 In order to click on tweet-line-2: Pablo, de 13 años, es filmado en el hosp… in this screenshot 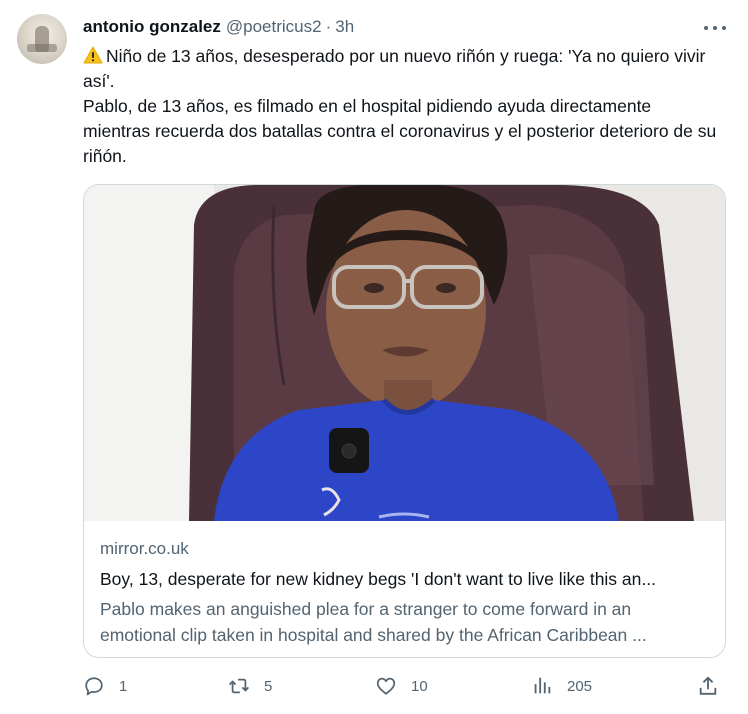, I will do `click(400, 131)`.